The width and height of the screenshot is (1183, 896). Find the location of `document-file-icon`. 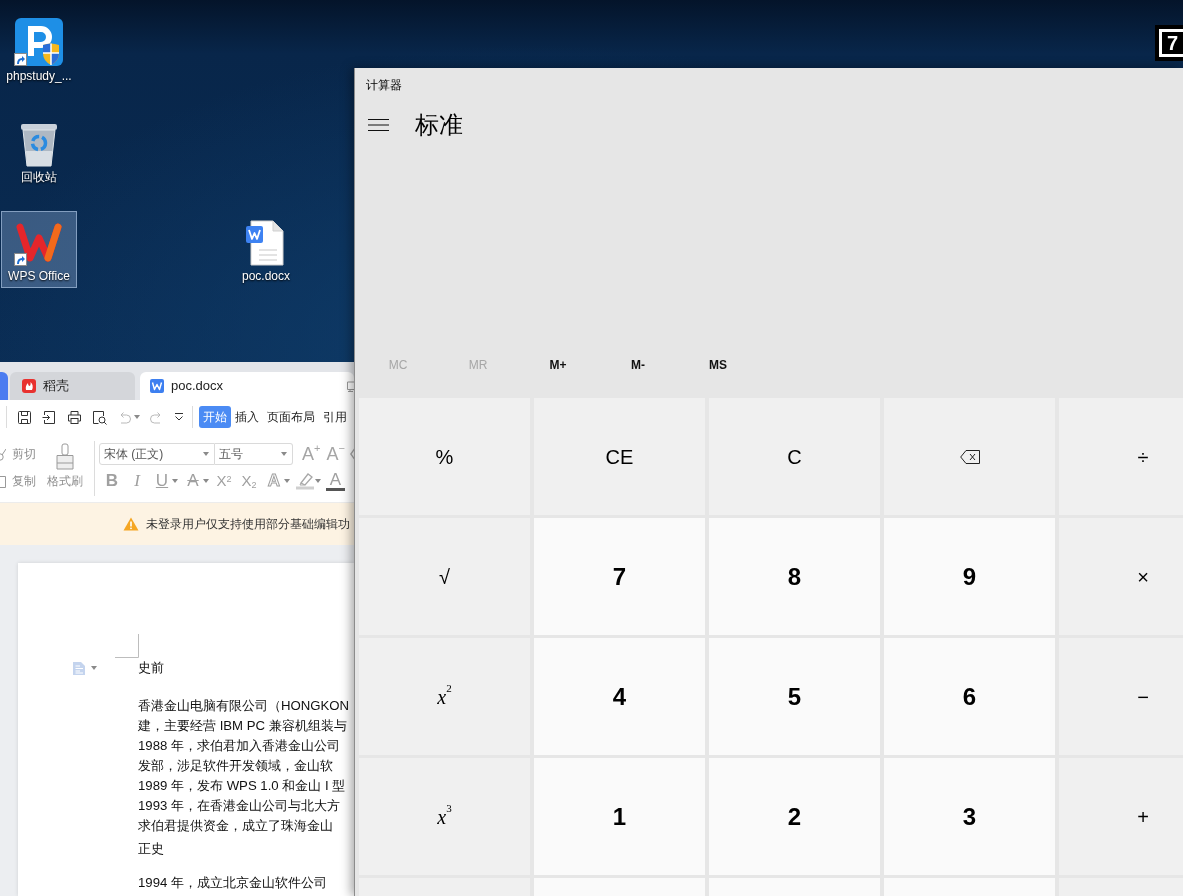

document-file-icon is located at coordinates (266, 243).